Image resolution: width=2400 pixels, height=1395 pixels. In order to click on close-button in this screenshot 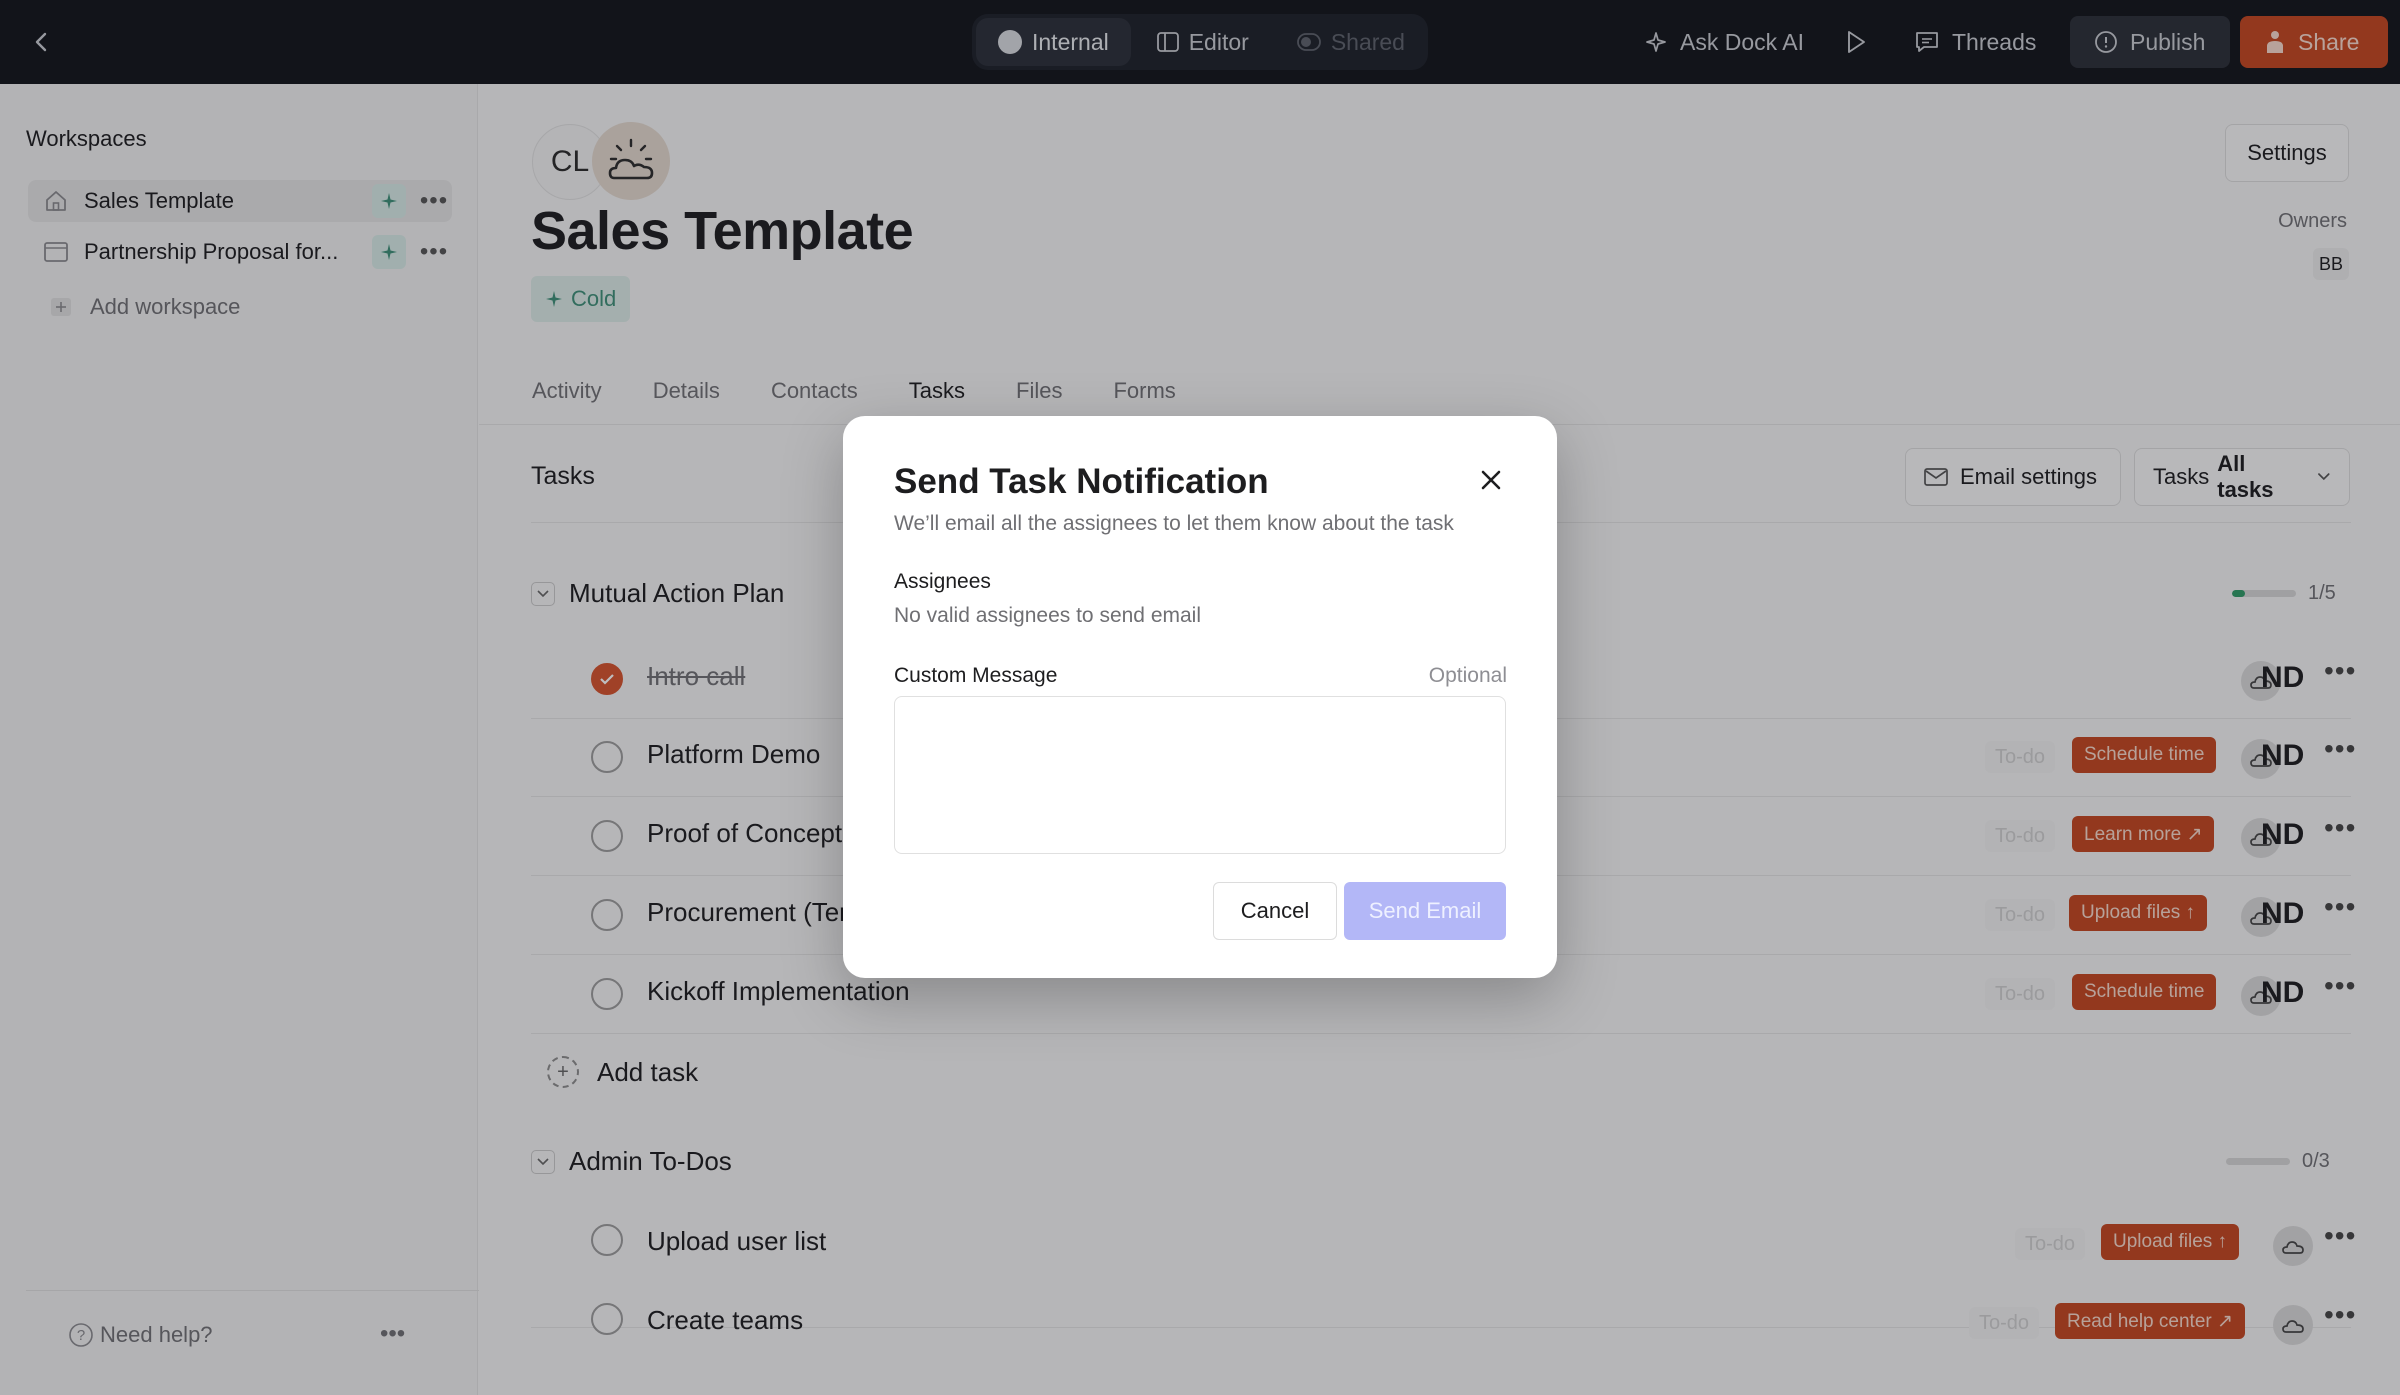, I will do `click(1491, 480)`.